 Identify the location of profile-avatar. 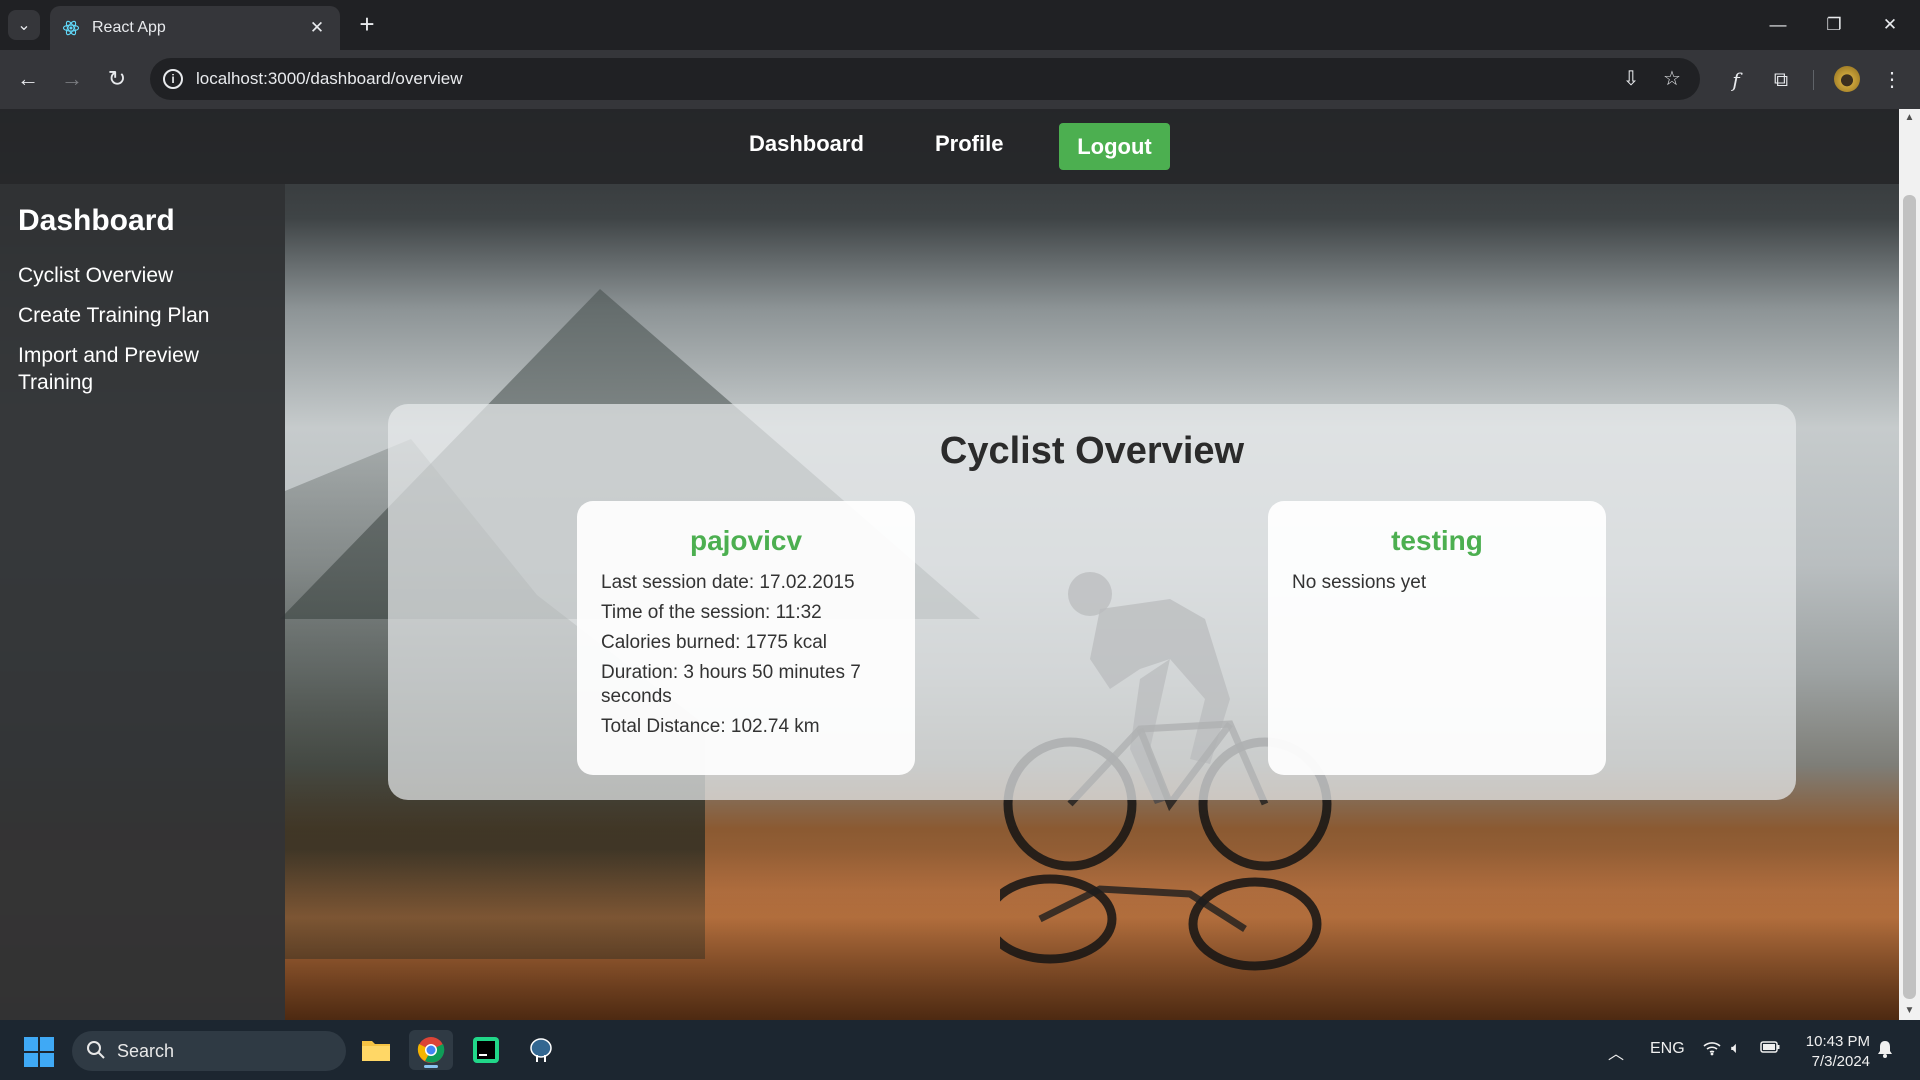
(1847, 79).